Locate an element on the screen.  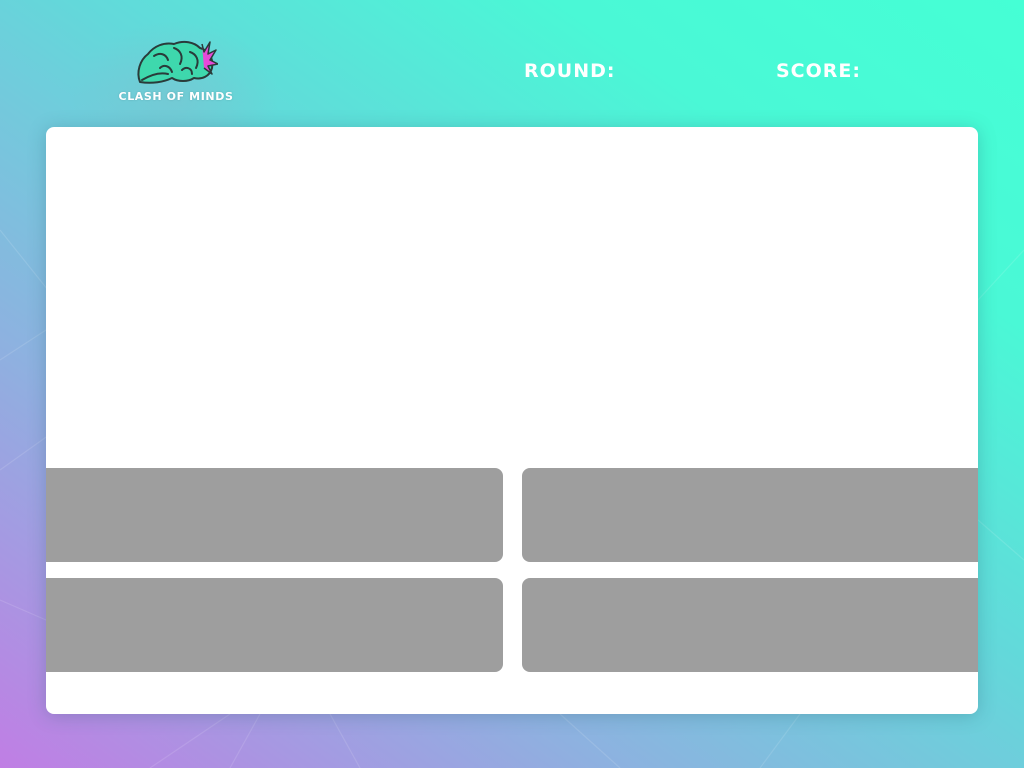
game-logo: CLASH OF MINDS is located at coordinates (176, 74).